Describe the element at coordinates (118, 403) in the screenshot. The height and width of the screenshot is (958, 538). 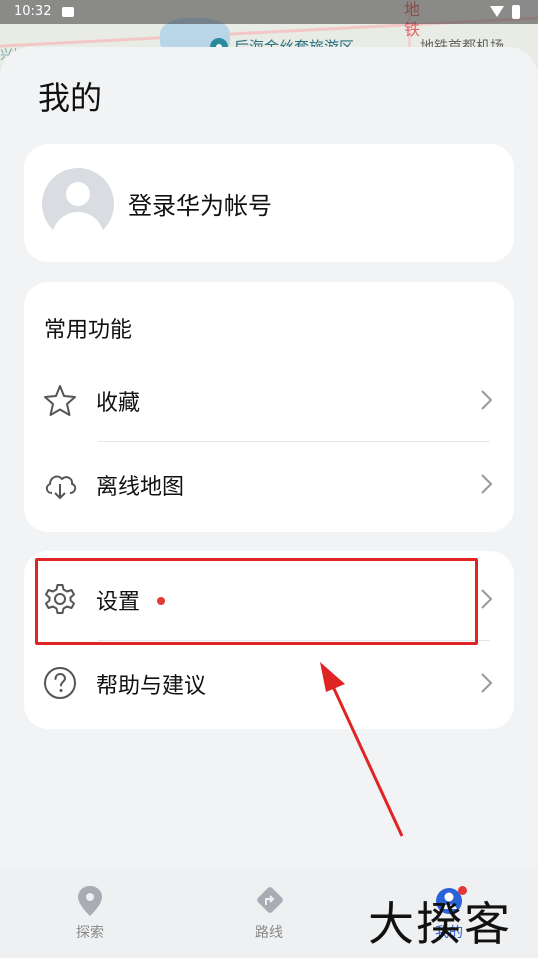
I see `menu-item-label: 收藏` at that location.